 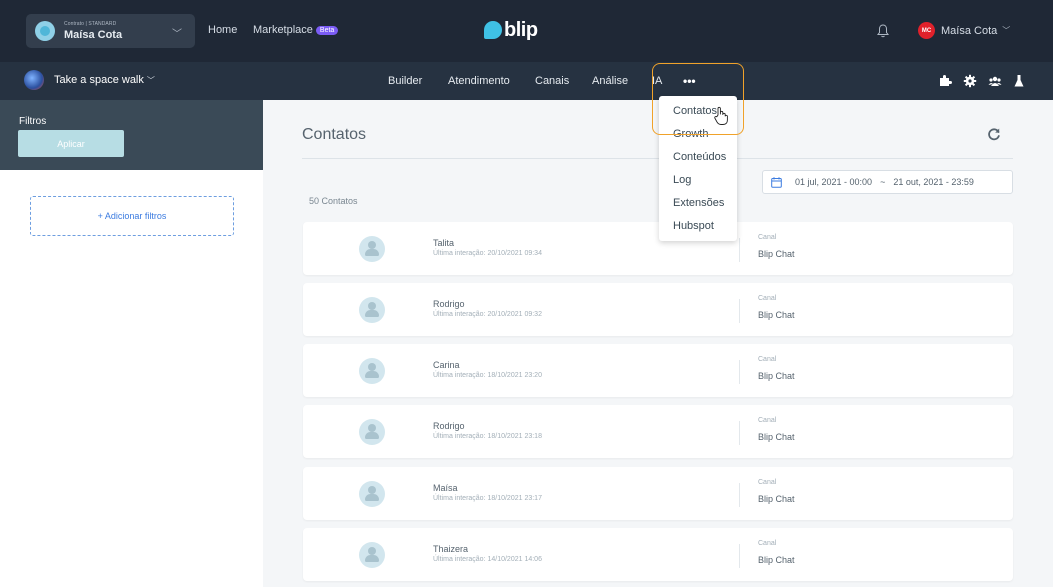 What do you see at coordinates (994, 134) in the screenshot?
I see `refresh-icon` at bounding box center [994, 134].